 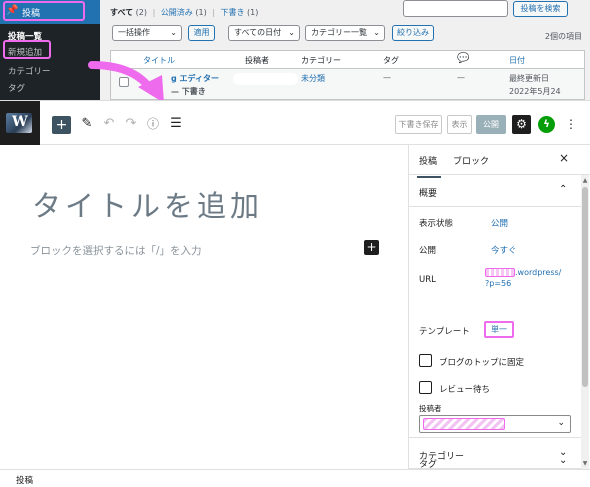 What do you see at coordinates (499, 223) in the screenshot?
I see `visibility-value: 公開` at bounding box center [499, 223].